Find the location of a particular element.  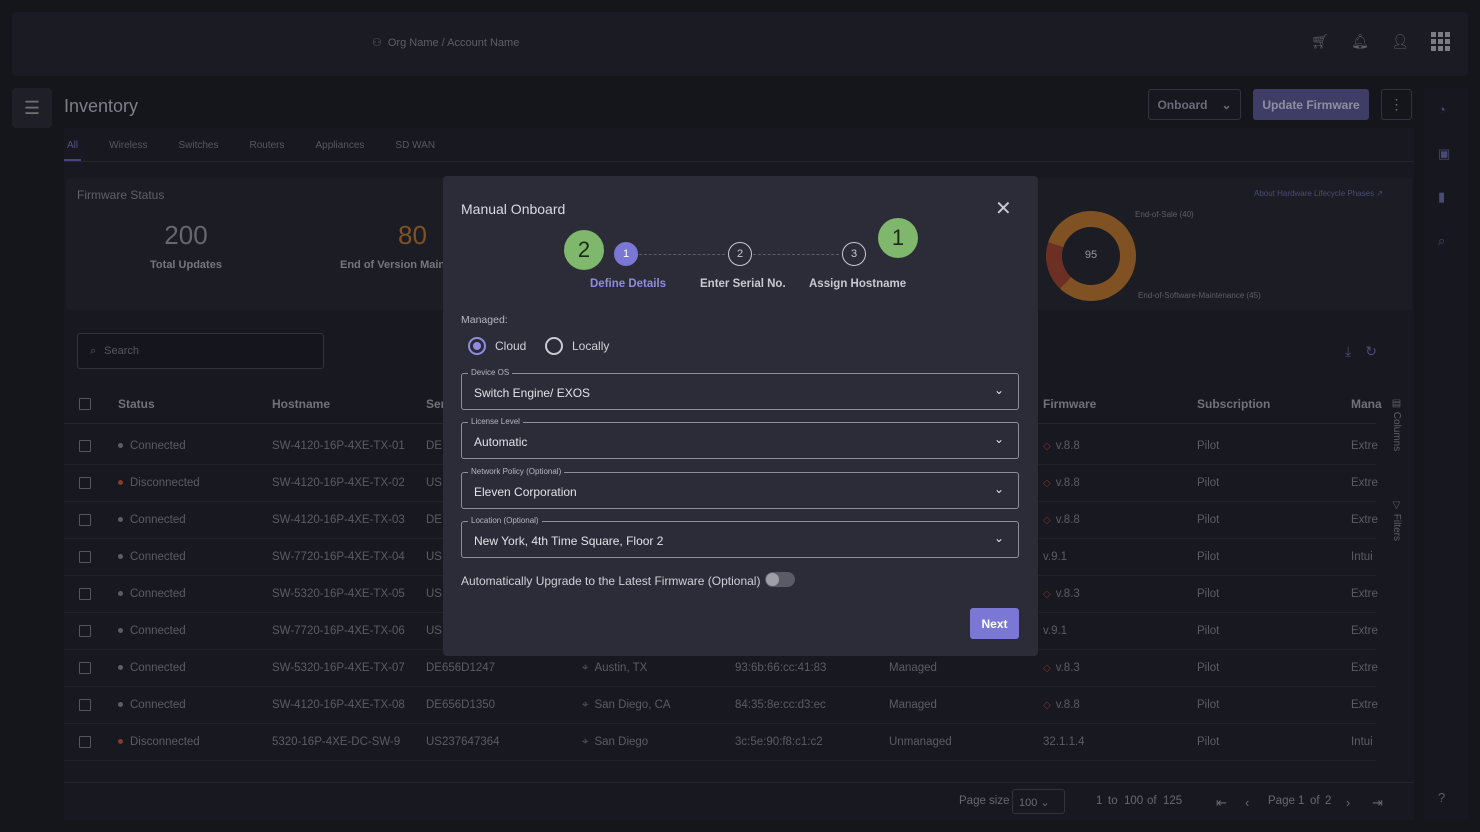

device-os-select: Device OS Switch Engine/ EXOS ⌄ is located at coordinates (740, 389).